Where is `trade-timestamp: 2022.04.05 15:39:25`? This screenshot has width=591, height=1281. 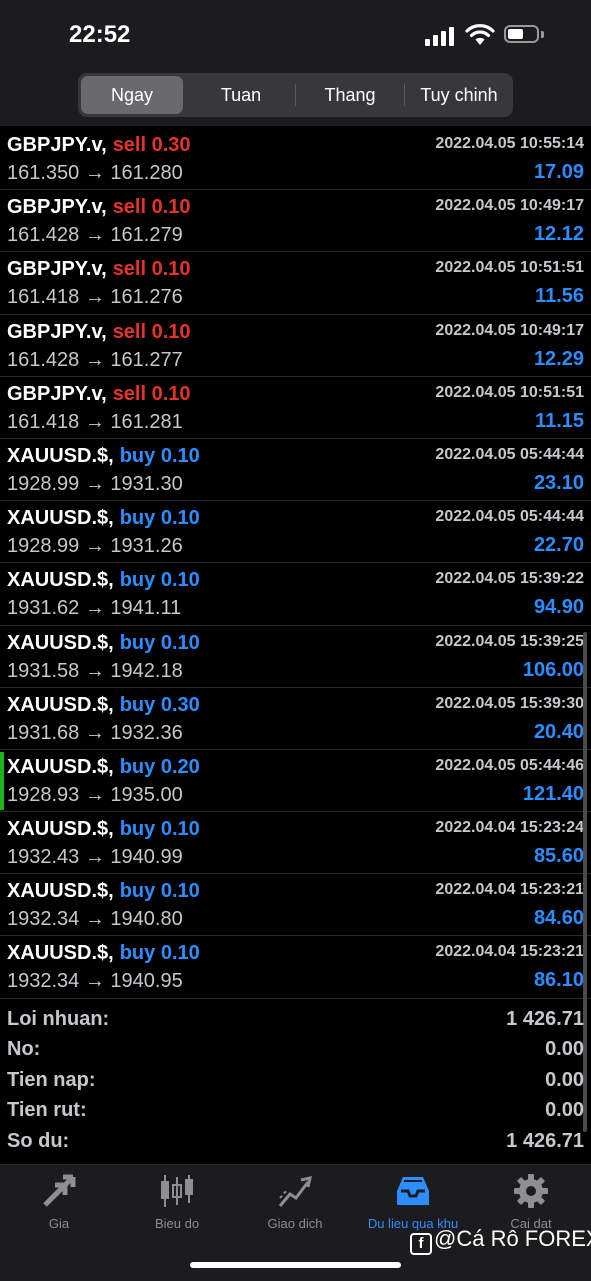
trade-timestamp: 2022.04.05 15:39:25 is located at coordinates (509, 641).